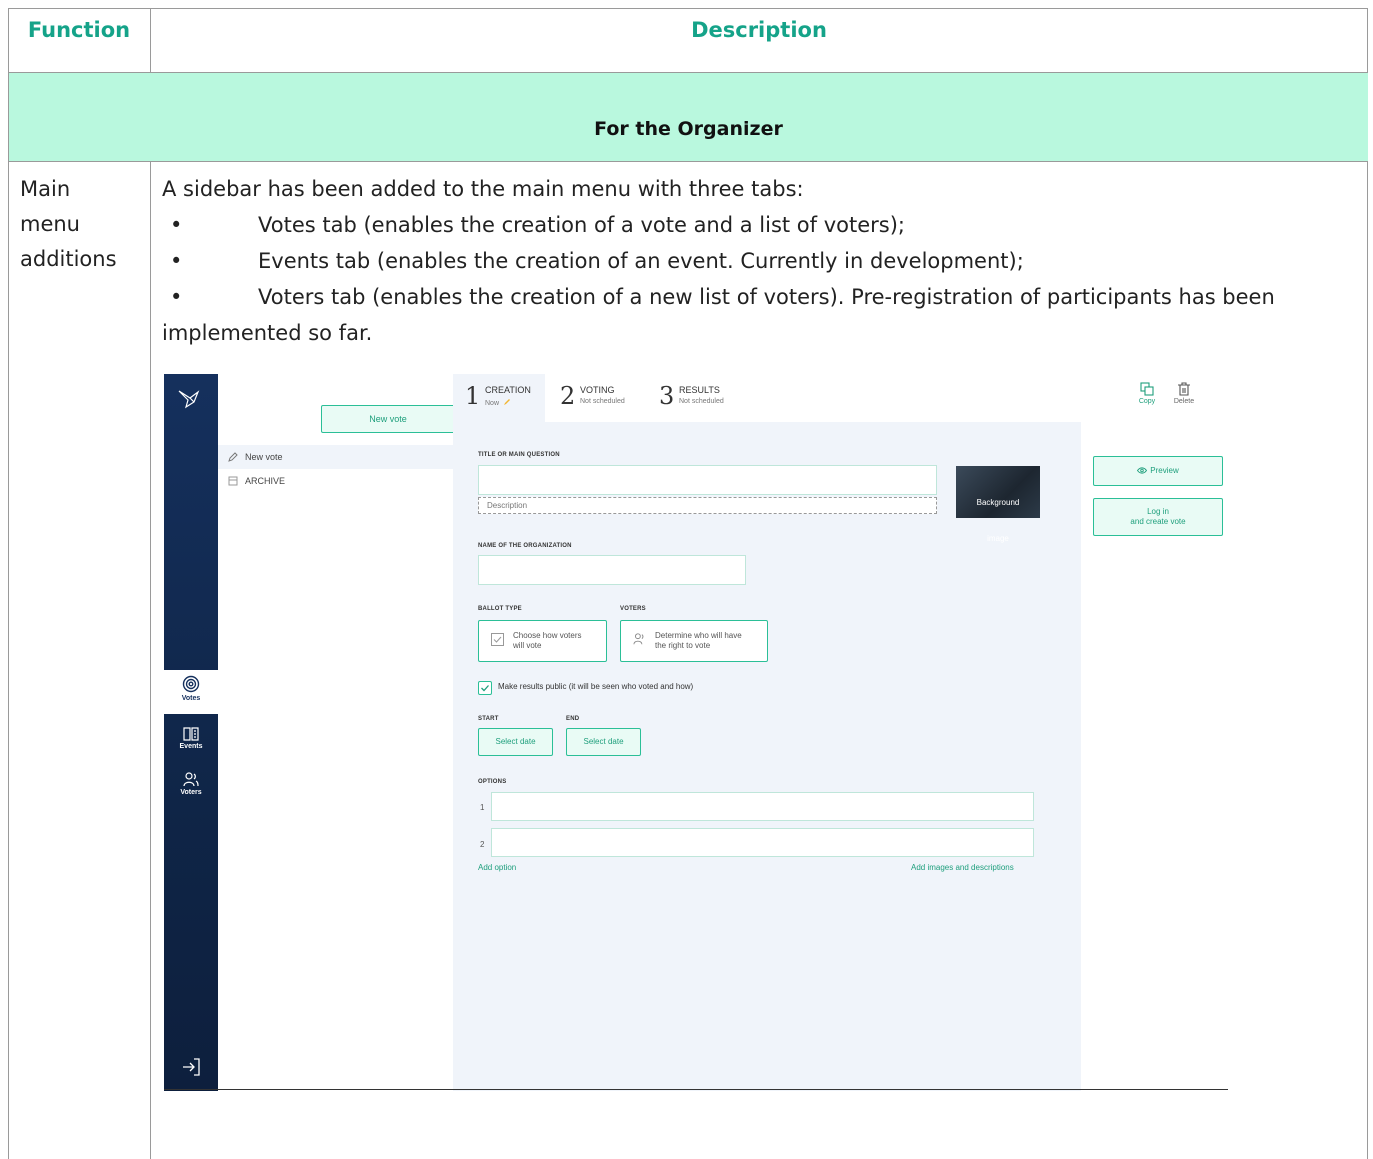 The width and height of the screenshot is (1373, 1159). What do you see at coordinates (508, 390) in the screenshot?
I see `step-label: CREATION` at bounding box center [508, 390].